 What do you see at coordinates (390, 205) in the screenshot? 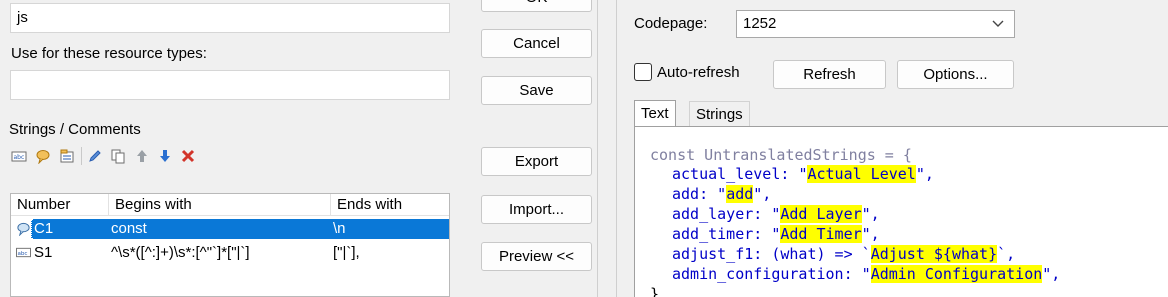
I see `column-header-ends-with: Ends with` at bounding box center [390, 205].